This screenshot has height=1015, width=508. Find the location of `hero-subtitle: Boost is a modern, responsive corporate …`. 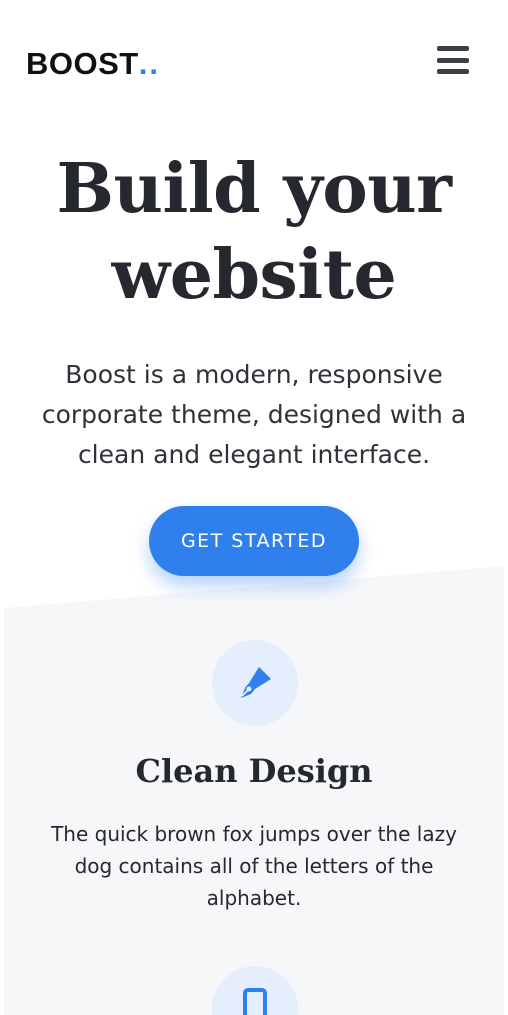

hero-subtitle: Boost is a modern, responsive corporate … is located at coordinates (254, 414).